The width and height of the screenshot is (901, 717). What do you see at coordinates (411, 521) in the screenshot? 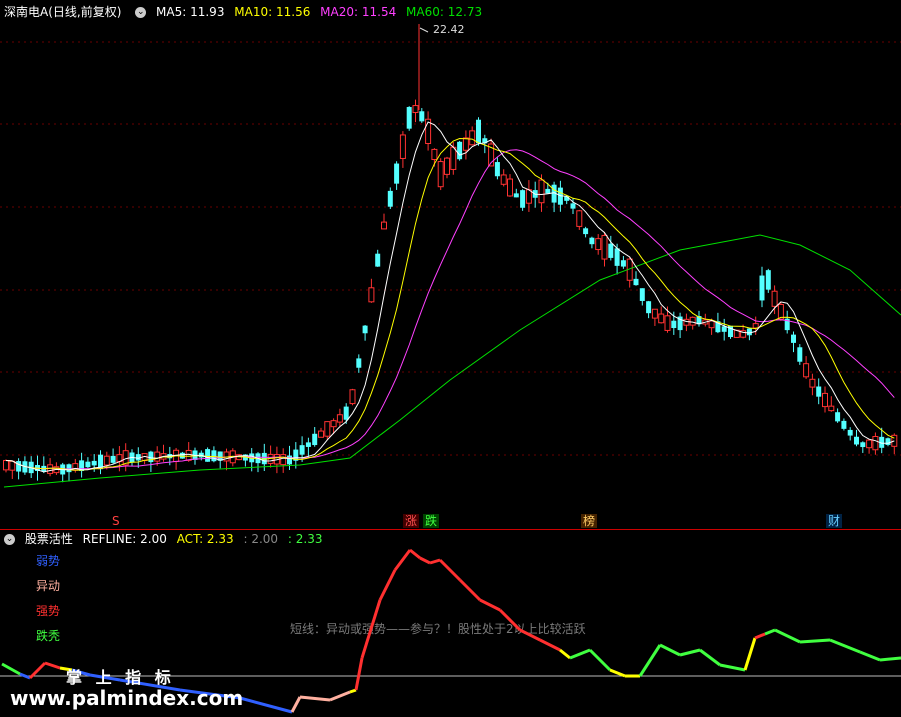
I see `marker-zhang: 涨` at bounding box center [411, 521].